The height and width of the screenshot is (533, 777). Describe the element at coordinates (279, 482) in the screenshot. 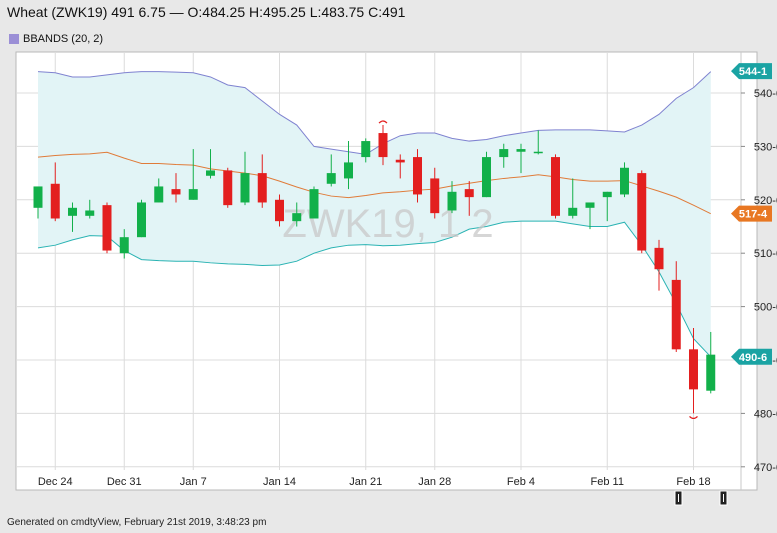

I see `x-tick-label: Jan 14` at that location.